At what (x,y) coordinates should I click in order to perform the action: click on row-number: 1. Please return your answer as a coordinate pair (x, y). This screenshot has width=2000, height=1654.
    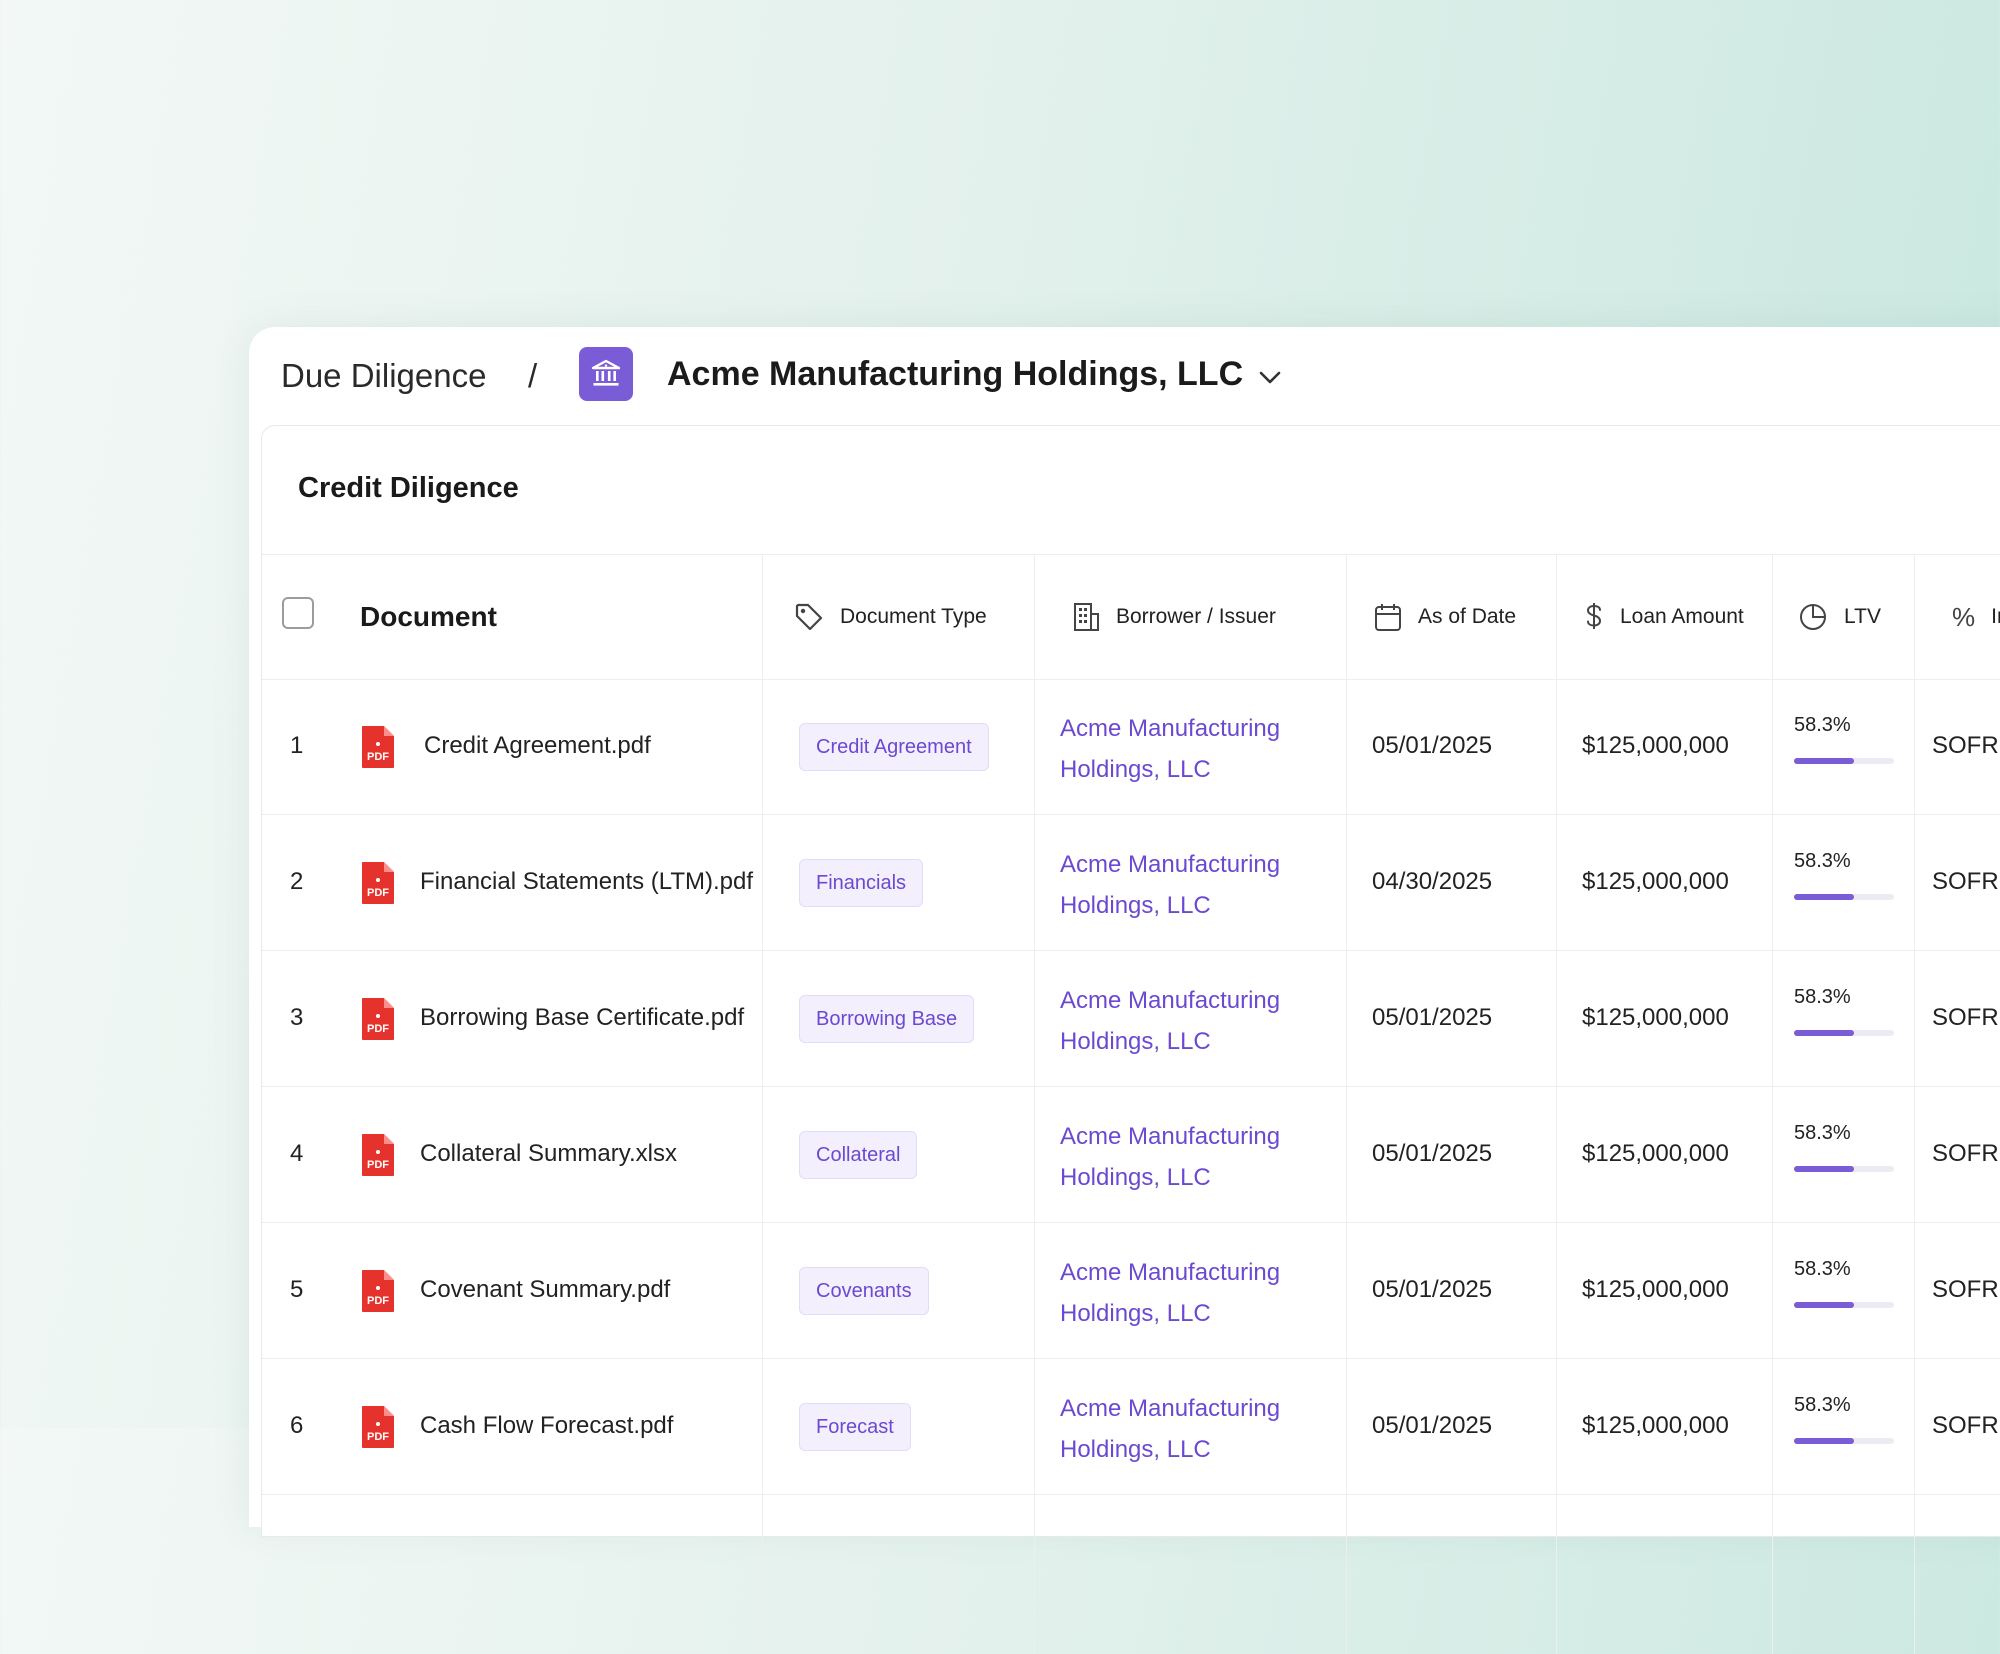
    Looking at the image, I should click on (297, 745).